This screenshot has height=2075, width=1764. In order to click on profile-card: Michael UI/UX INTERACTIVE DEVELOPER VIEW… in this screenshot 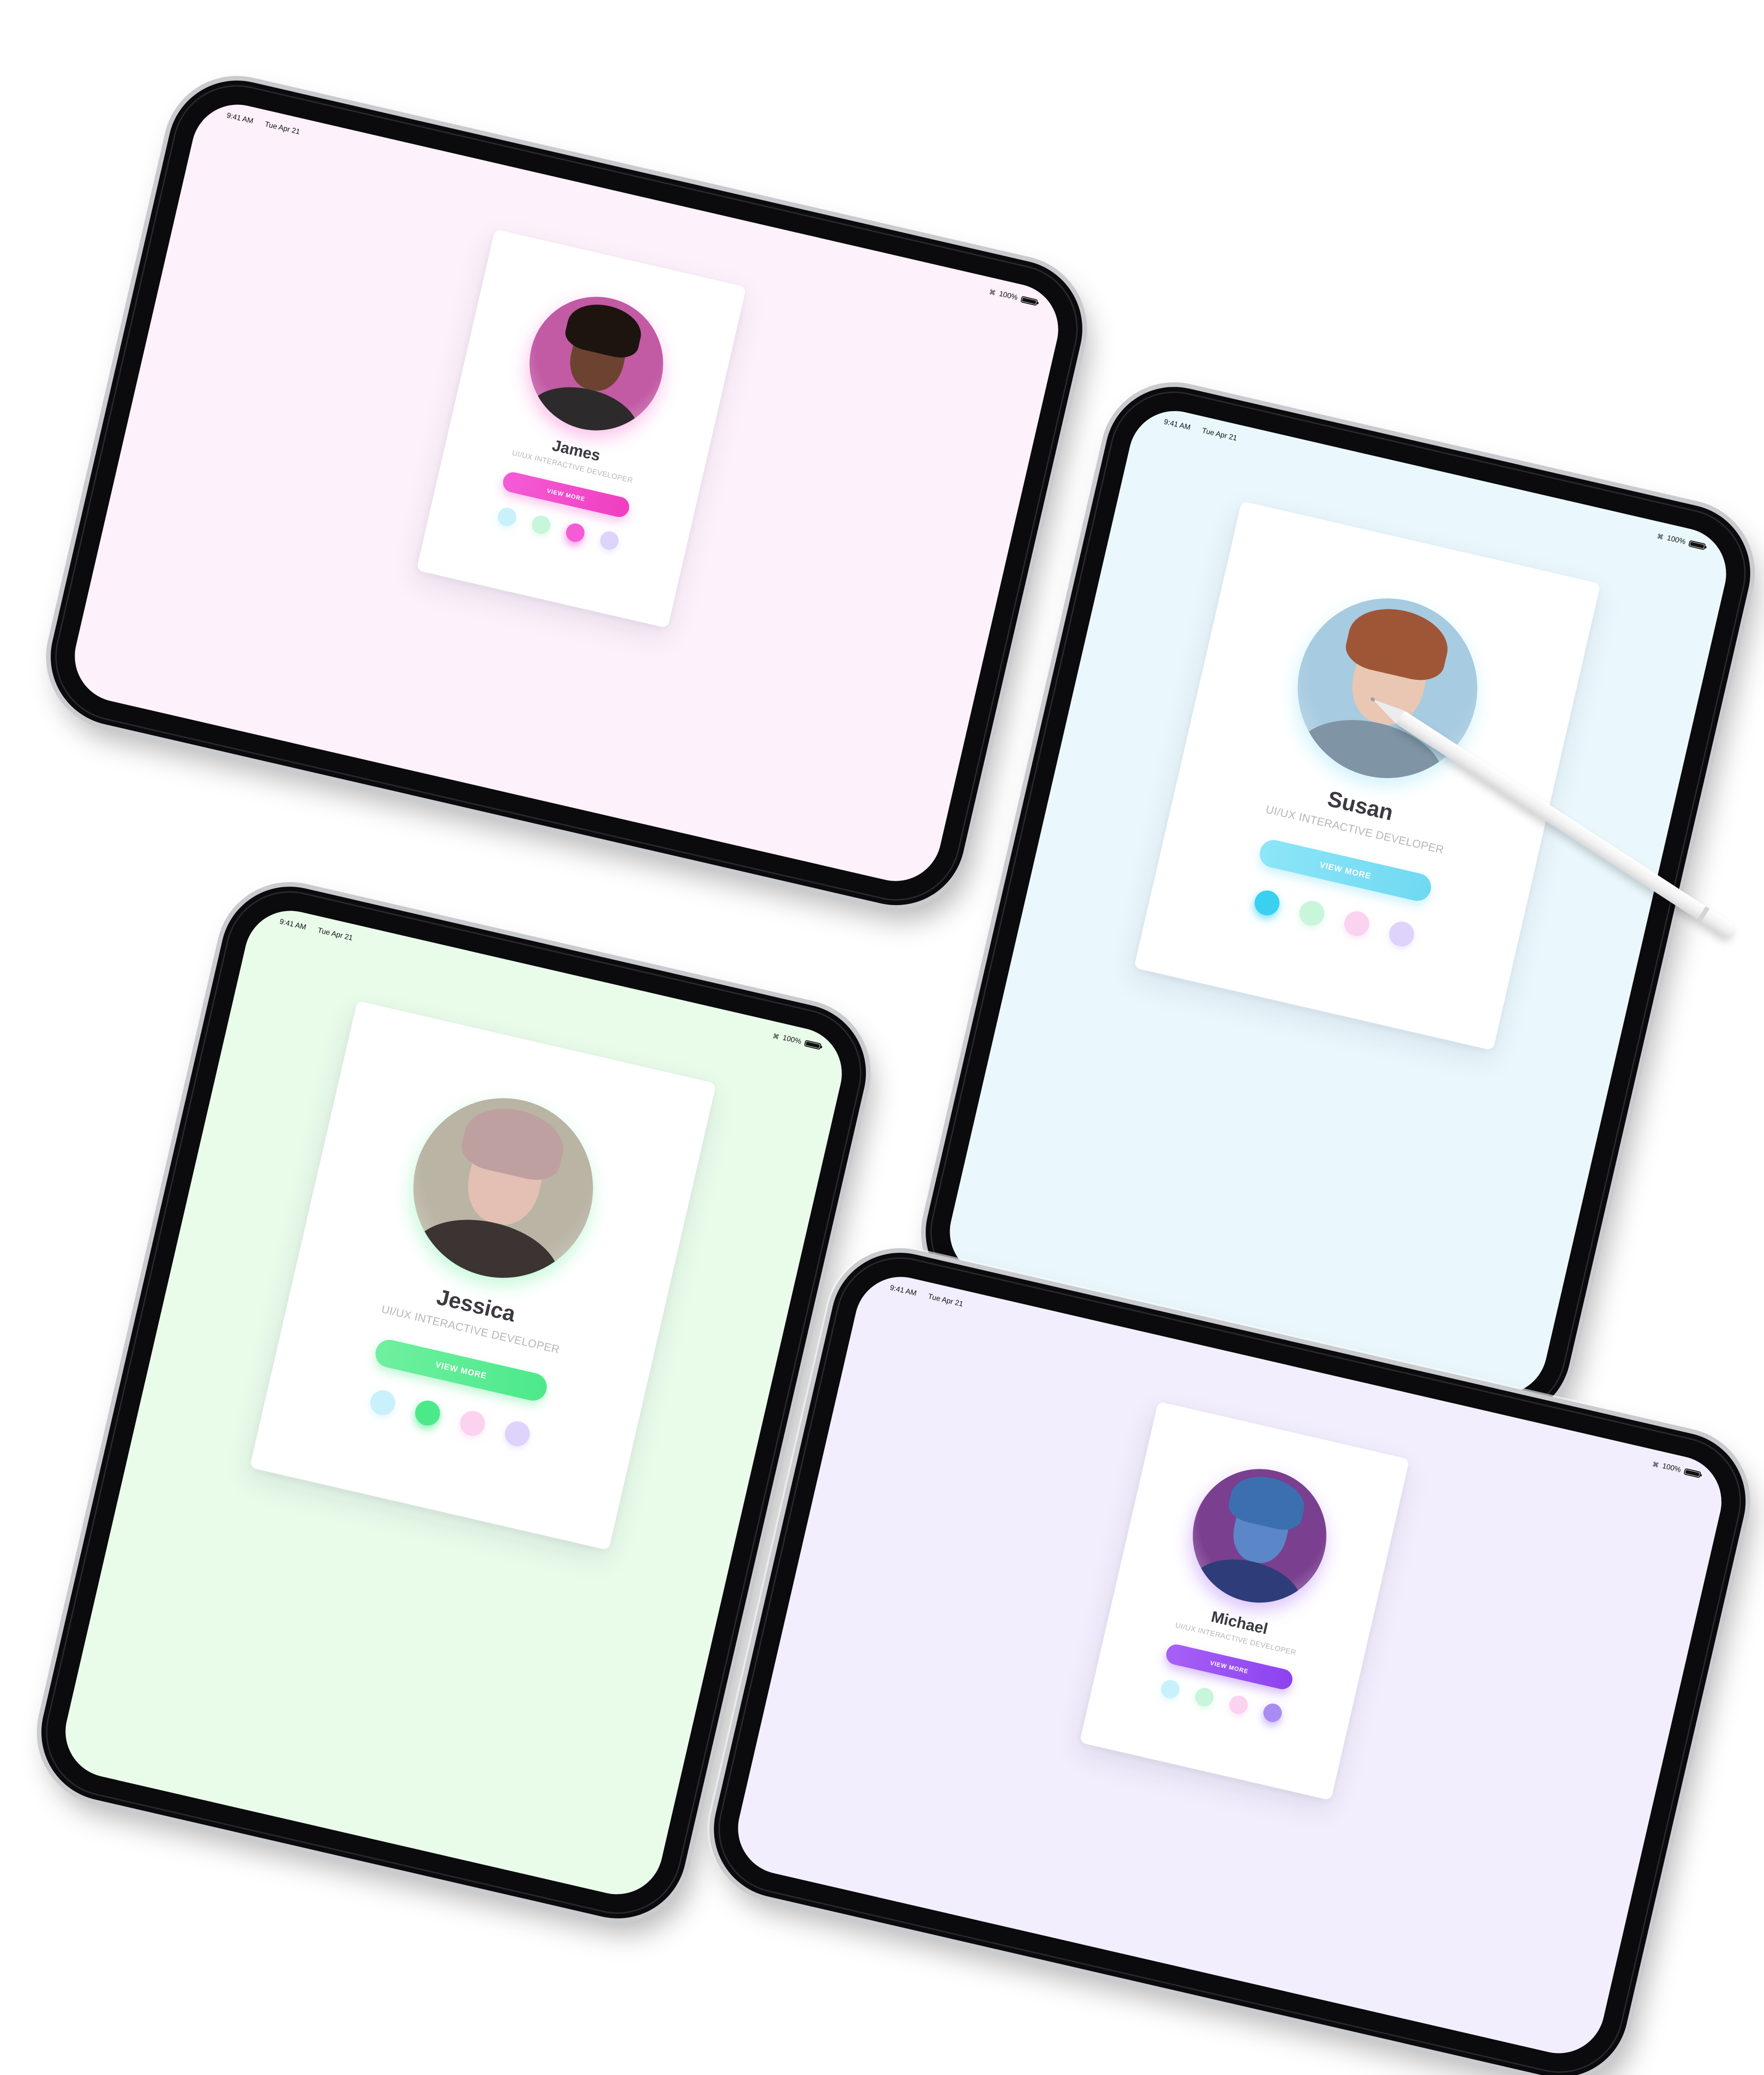, I will do `click(1244, 1600)`.